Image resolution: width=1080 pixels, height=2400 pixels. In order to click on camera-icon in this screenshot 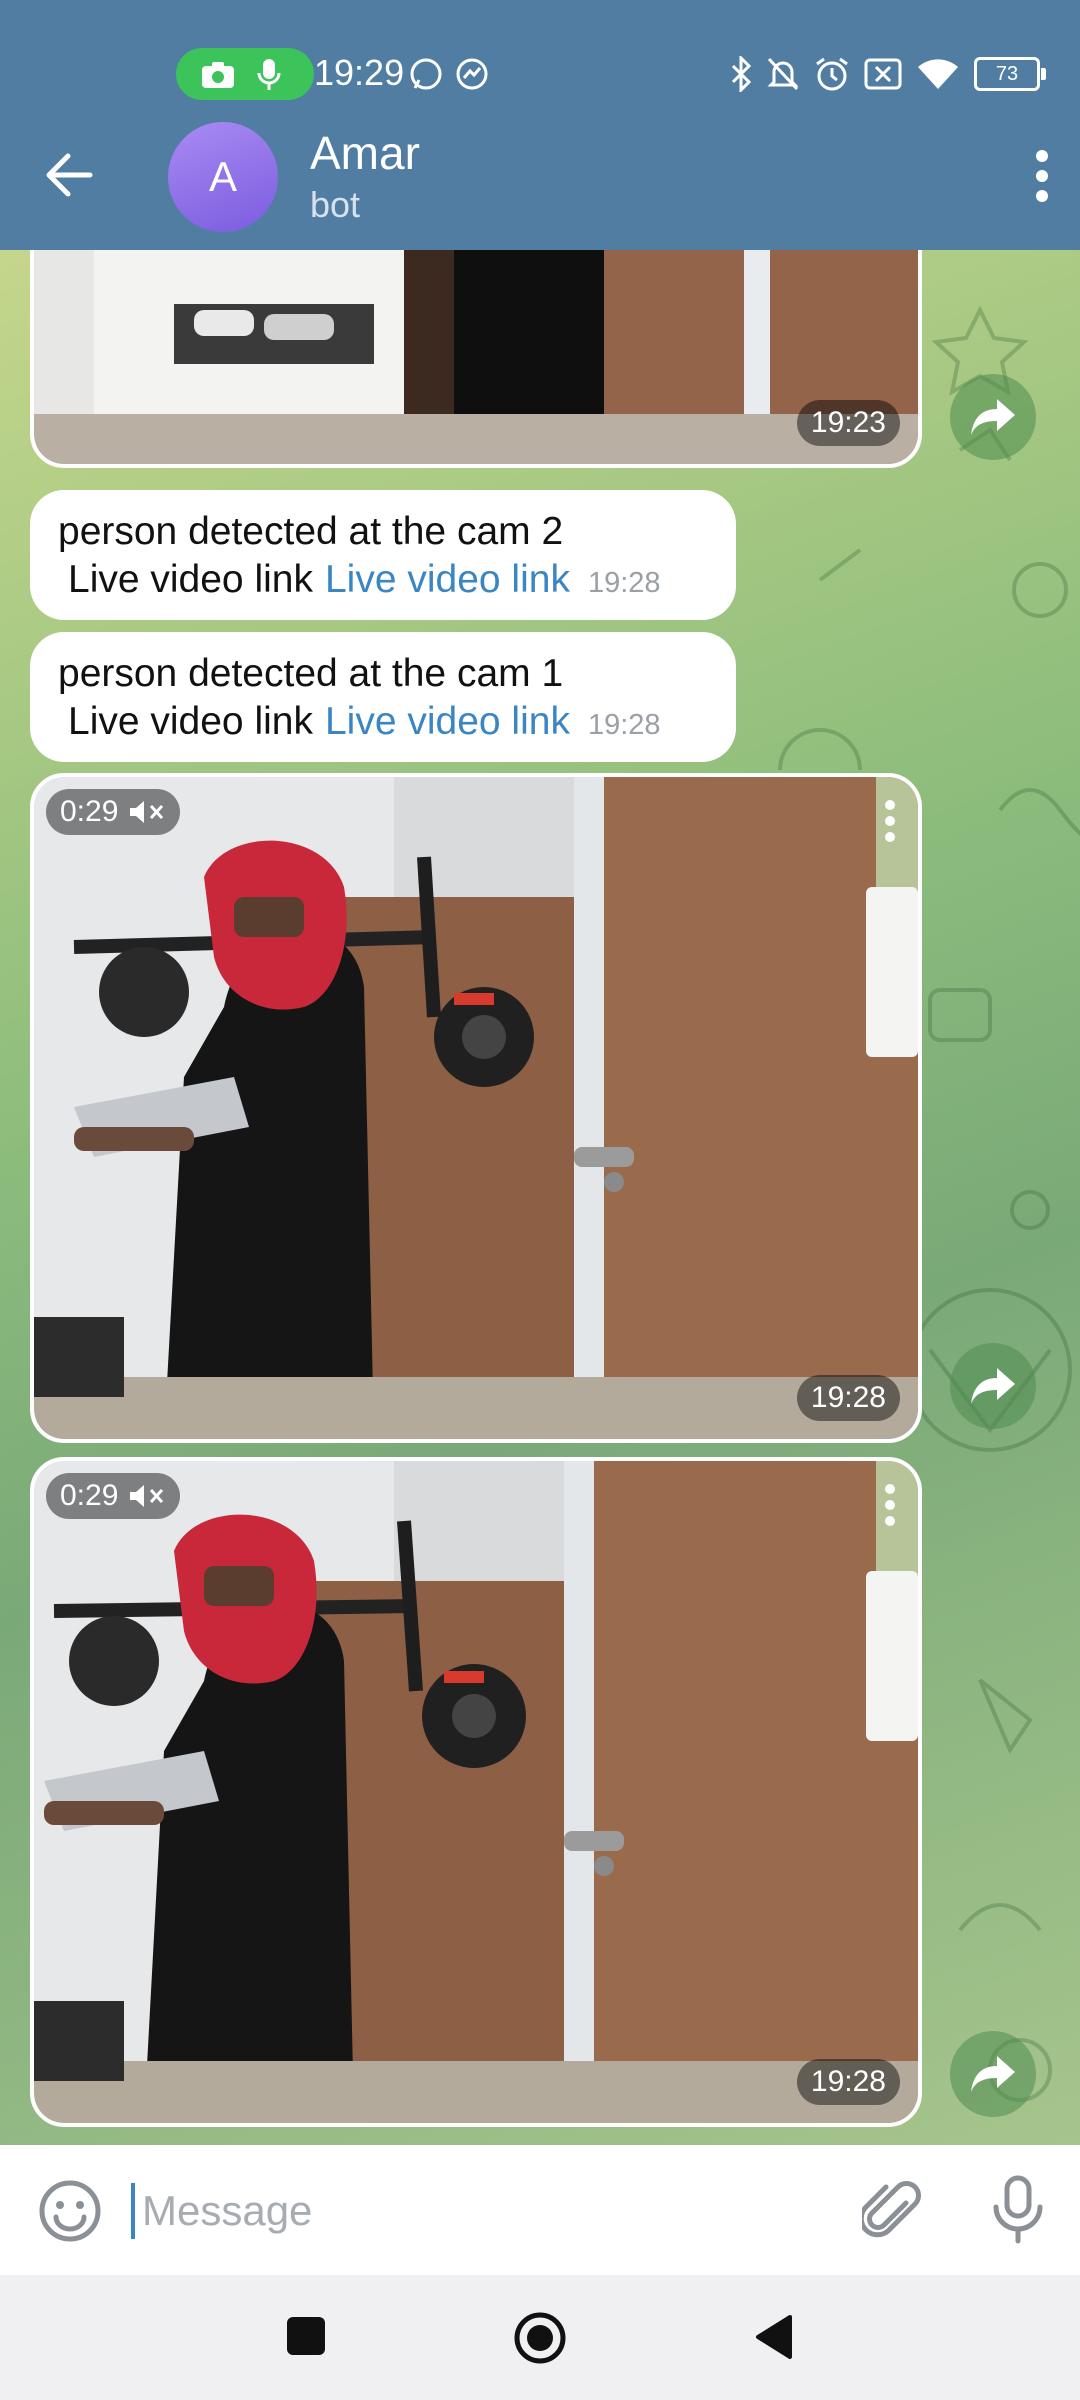, I will do `click(218, 75)`.